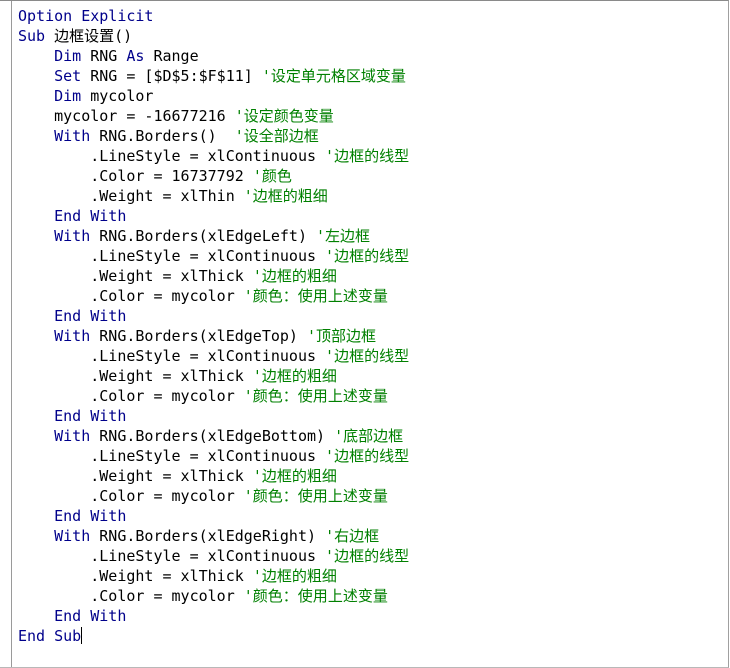 The image size is (730, 668). What do you see at coordinates (126, 116) in the screenshot?
I see `code-token: mycolor = -16677216` at bounding box center [126, 116].